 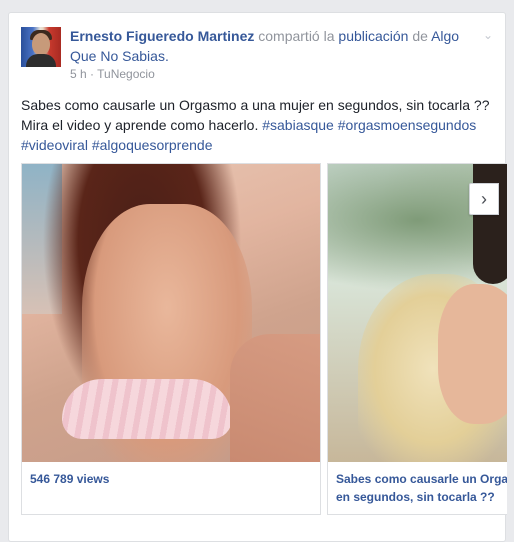 What do you see at coordinates (298, 125) in the screenshot?
I see `hashtag: #sabiasque` at bounding box center [298, 125].